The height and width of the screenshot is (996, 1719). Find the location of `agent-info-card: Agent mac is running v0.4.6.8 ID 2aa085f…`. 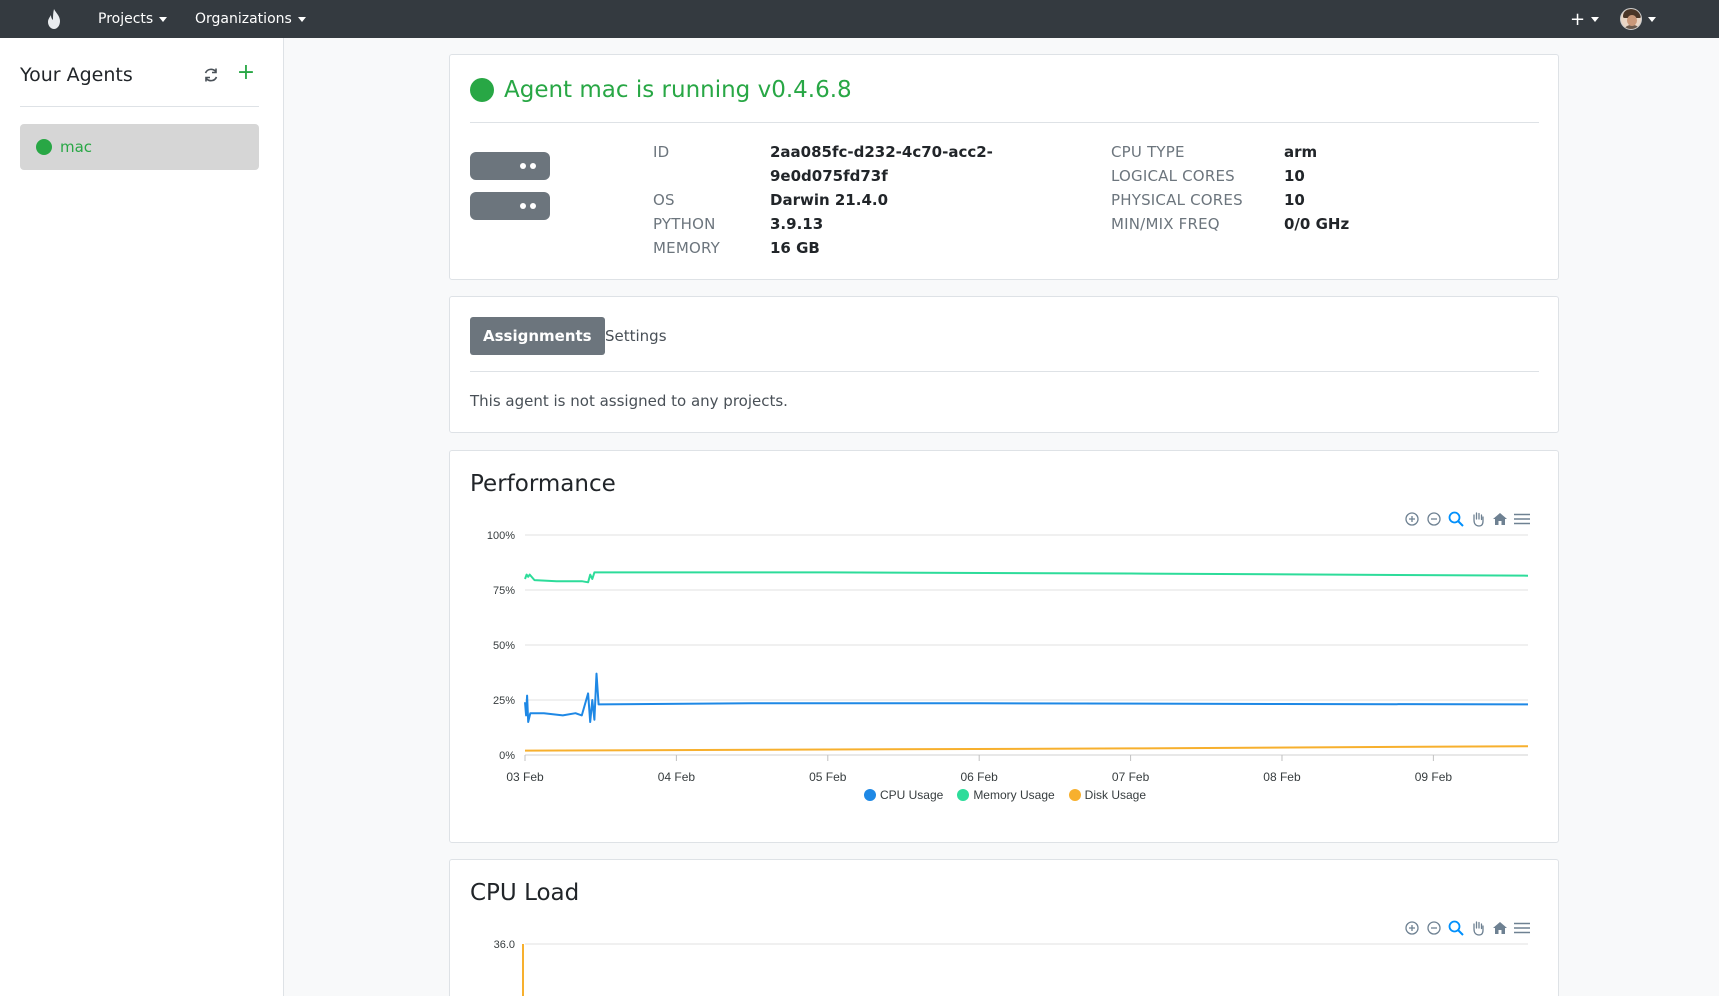

agent-info-card: Agent mac is running v0.4.6.8 ID 2aa085f… is located at coordinates (1004, 167).